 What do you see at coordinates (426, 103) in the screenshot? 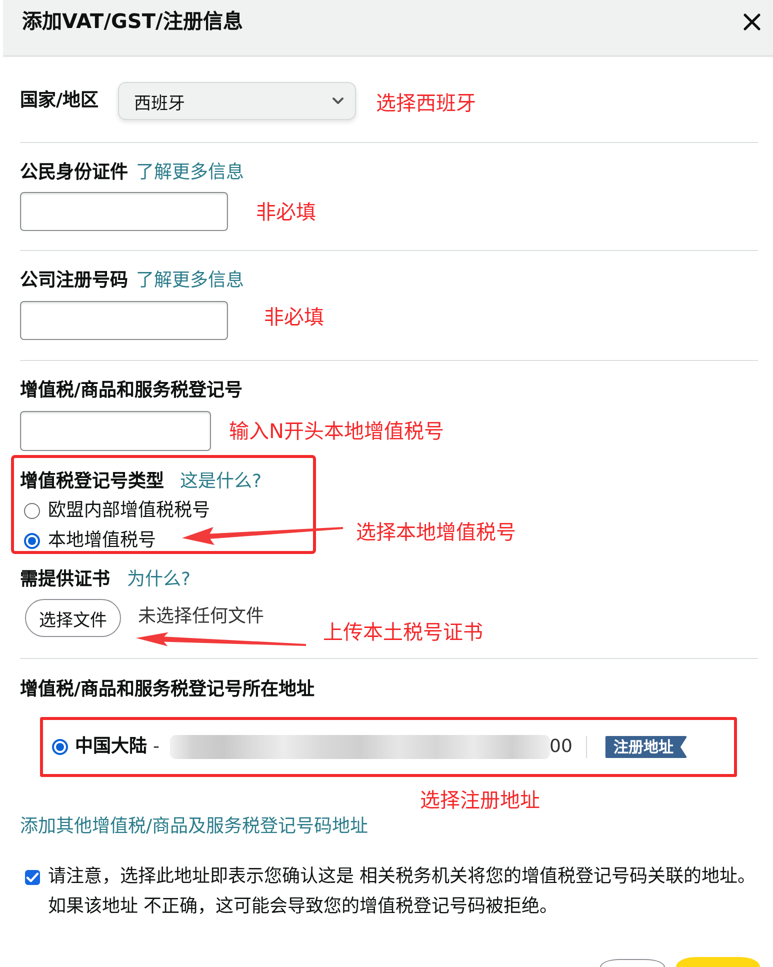
I see `annotation-note: 选择西班牙` at bounding box center [426, 103].